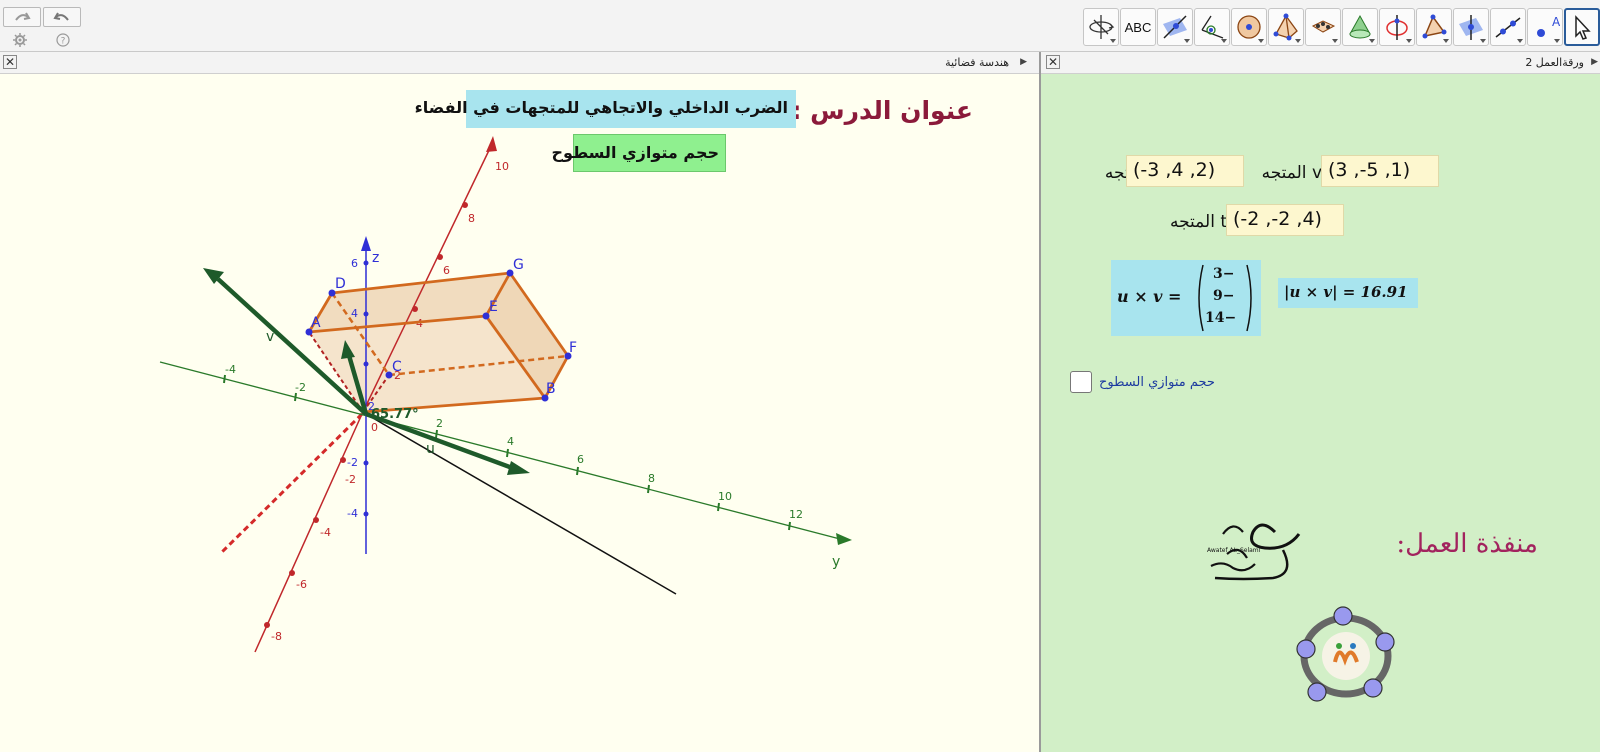 The image size is (1600, 752). Describe the element at coordinates (340, 284) in the screenshot. I see `vertex-label: D` at that location.